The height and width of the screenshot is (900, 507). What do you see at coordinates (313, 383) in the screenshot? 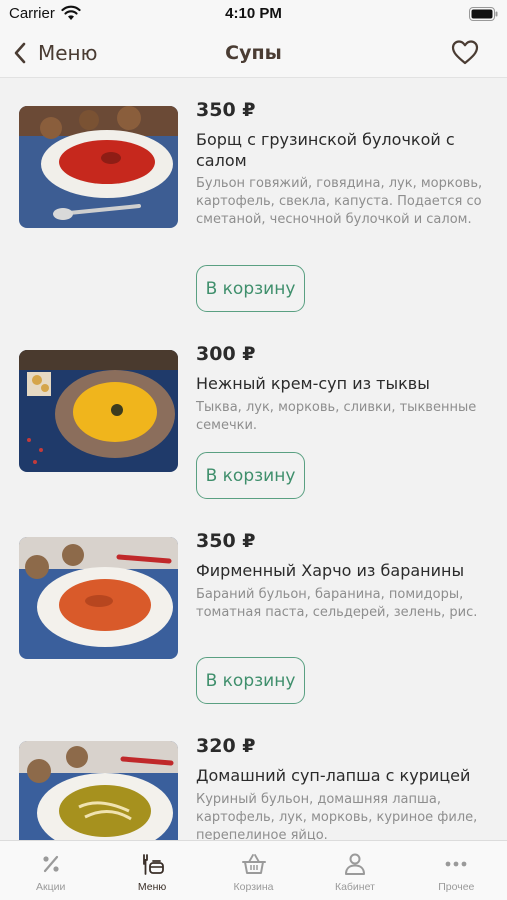
I see `item-name: Нежный крем-суп из тыквы` at bounding box center [313, 383].